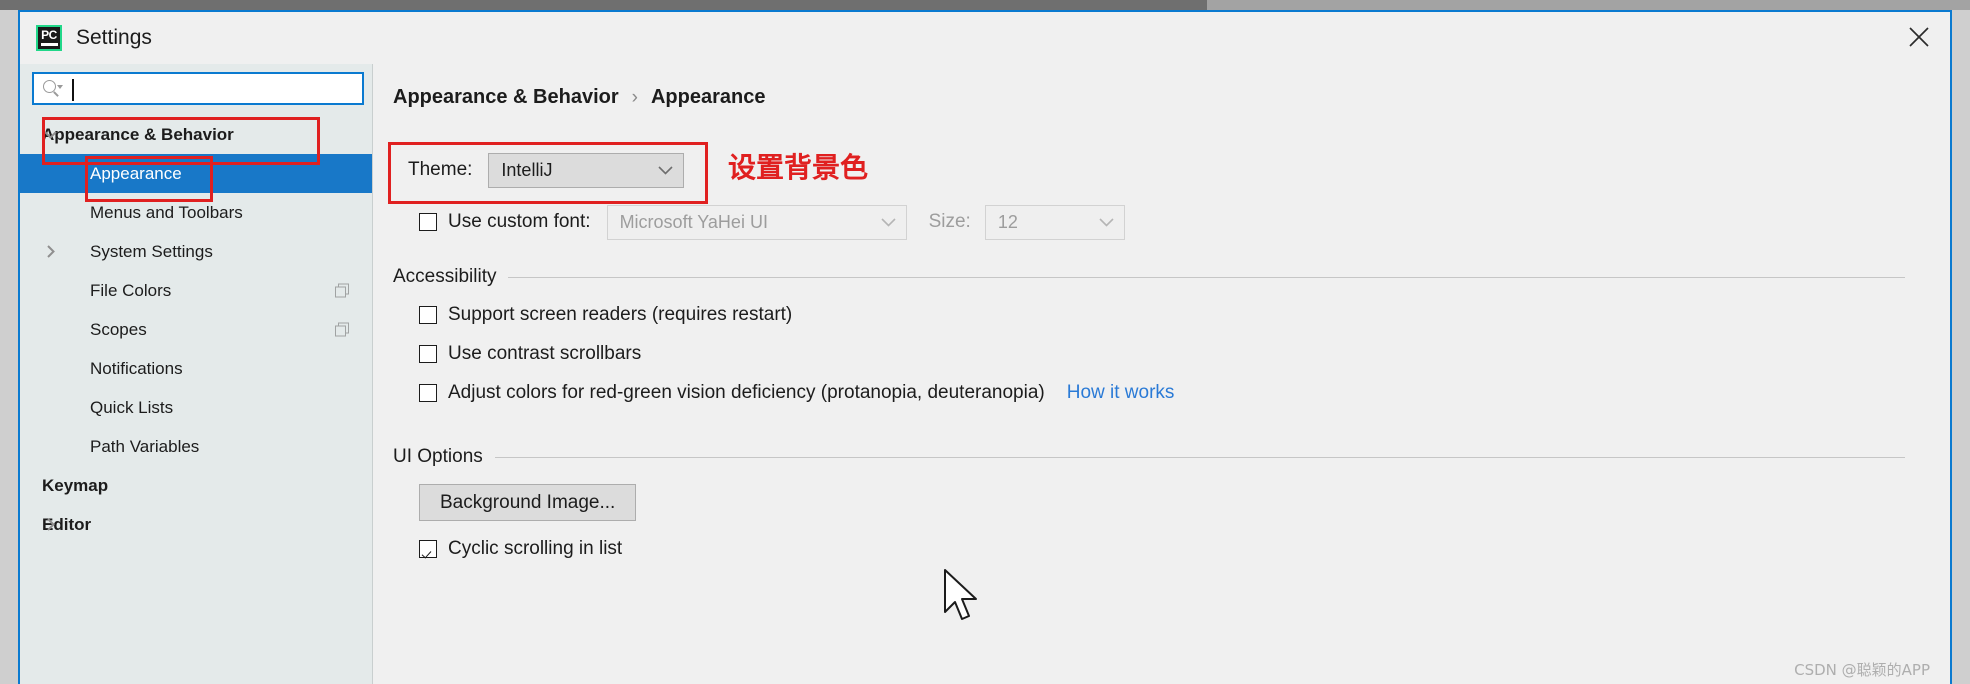 Image resolution: width=1970 pixels, height=684 pixels. Describe the element at coordinates (151, 251) in the screenshot. I see `sidebar-item-label: System Settings` at that location.